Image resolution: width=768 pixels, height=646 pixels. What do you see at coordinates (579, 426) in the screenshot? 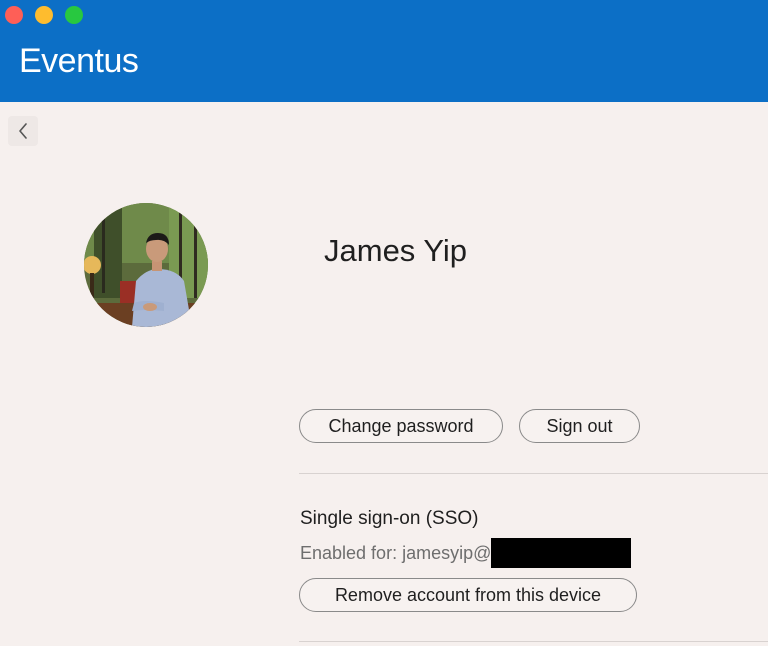
I see `sign-out-button: Sign out` at bounding box center [579, 426].